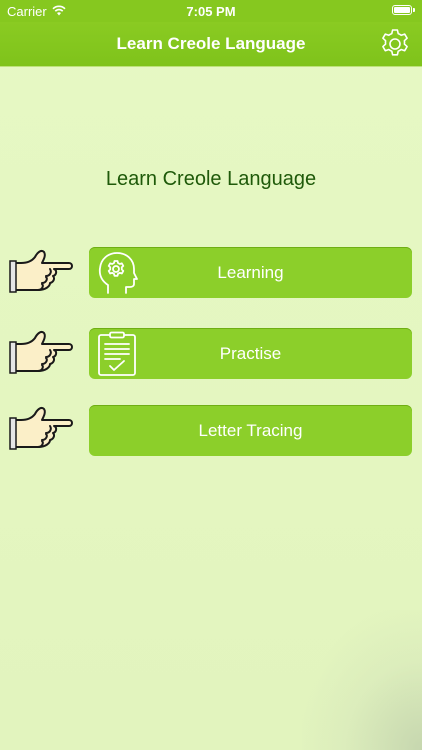 This screenshot has width=422, height=750. I want to click on letter-tracing-button: Letter Tracing, so click(250, 430).